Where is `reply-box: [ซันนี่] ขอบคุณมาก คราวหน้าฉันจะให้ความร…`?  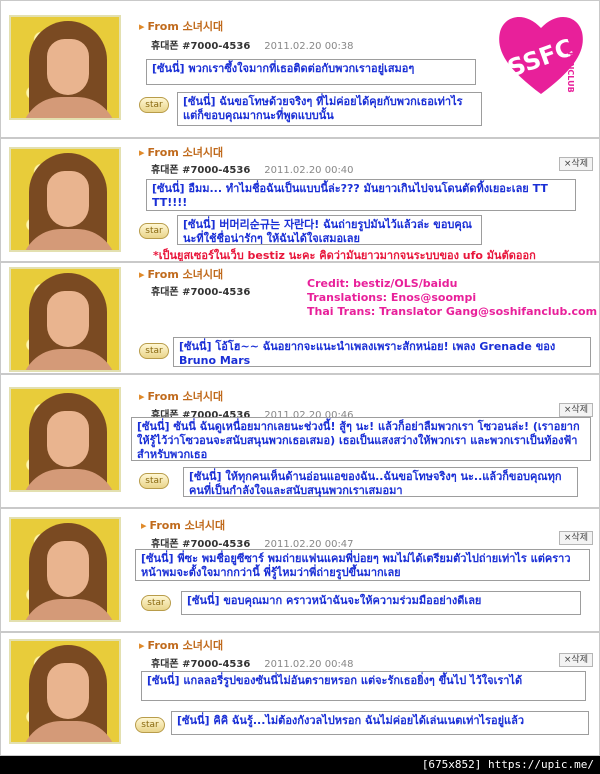 reply-box: [ซันนี่] ขอบคุณมาก คราวหน้าฉันจะให้ความร… is located at coordinates (381, 603).